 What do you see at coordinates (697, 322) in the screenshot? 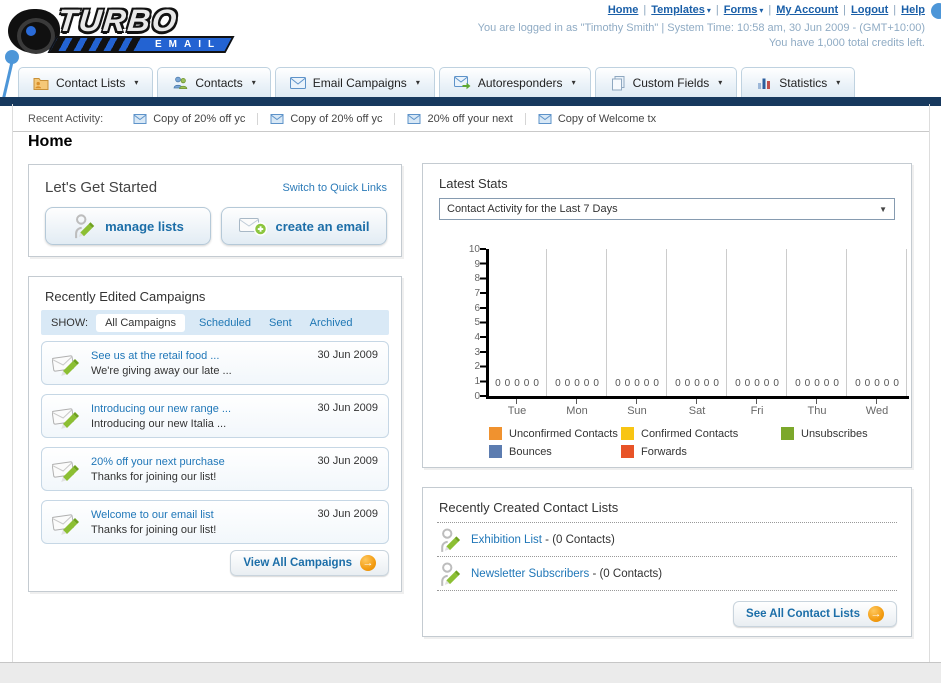
I see `chart-gridlines` at bounding box center [697, 322].